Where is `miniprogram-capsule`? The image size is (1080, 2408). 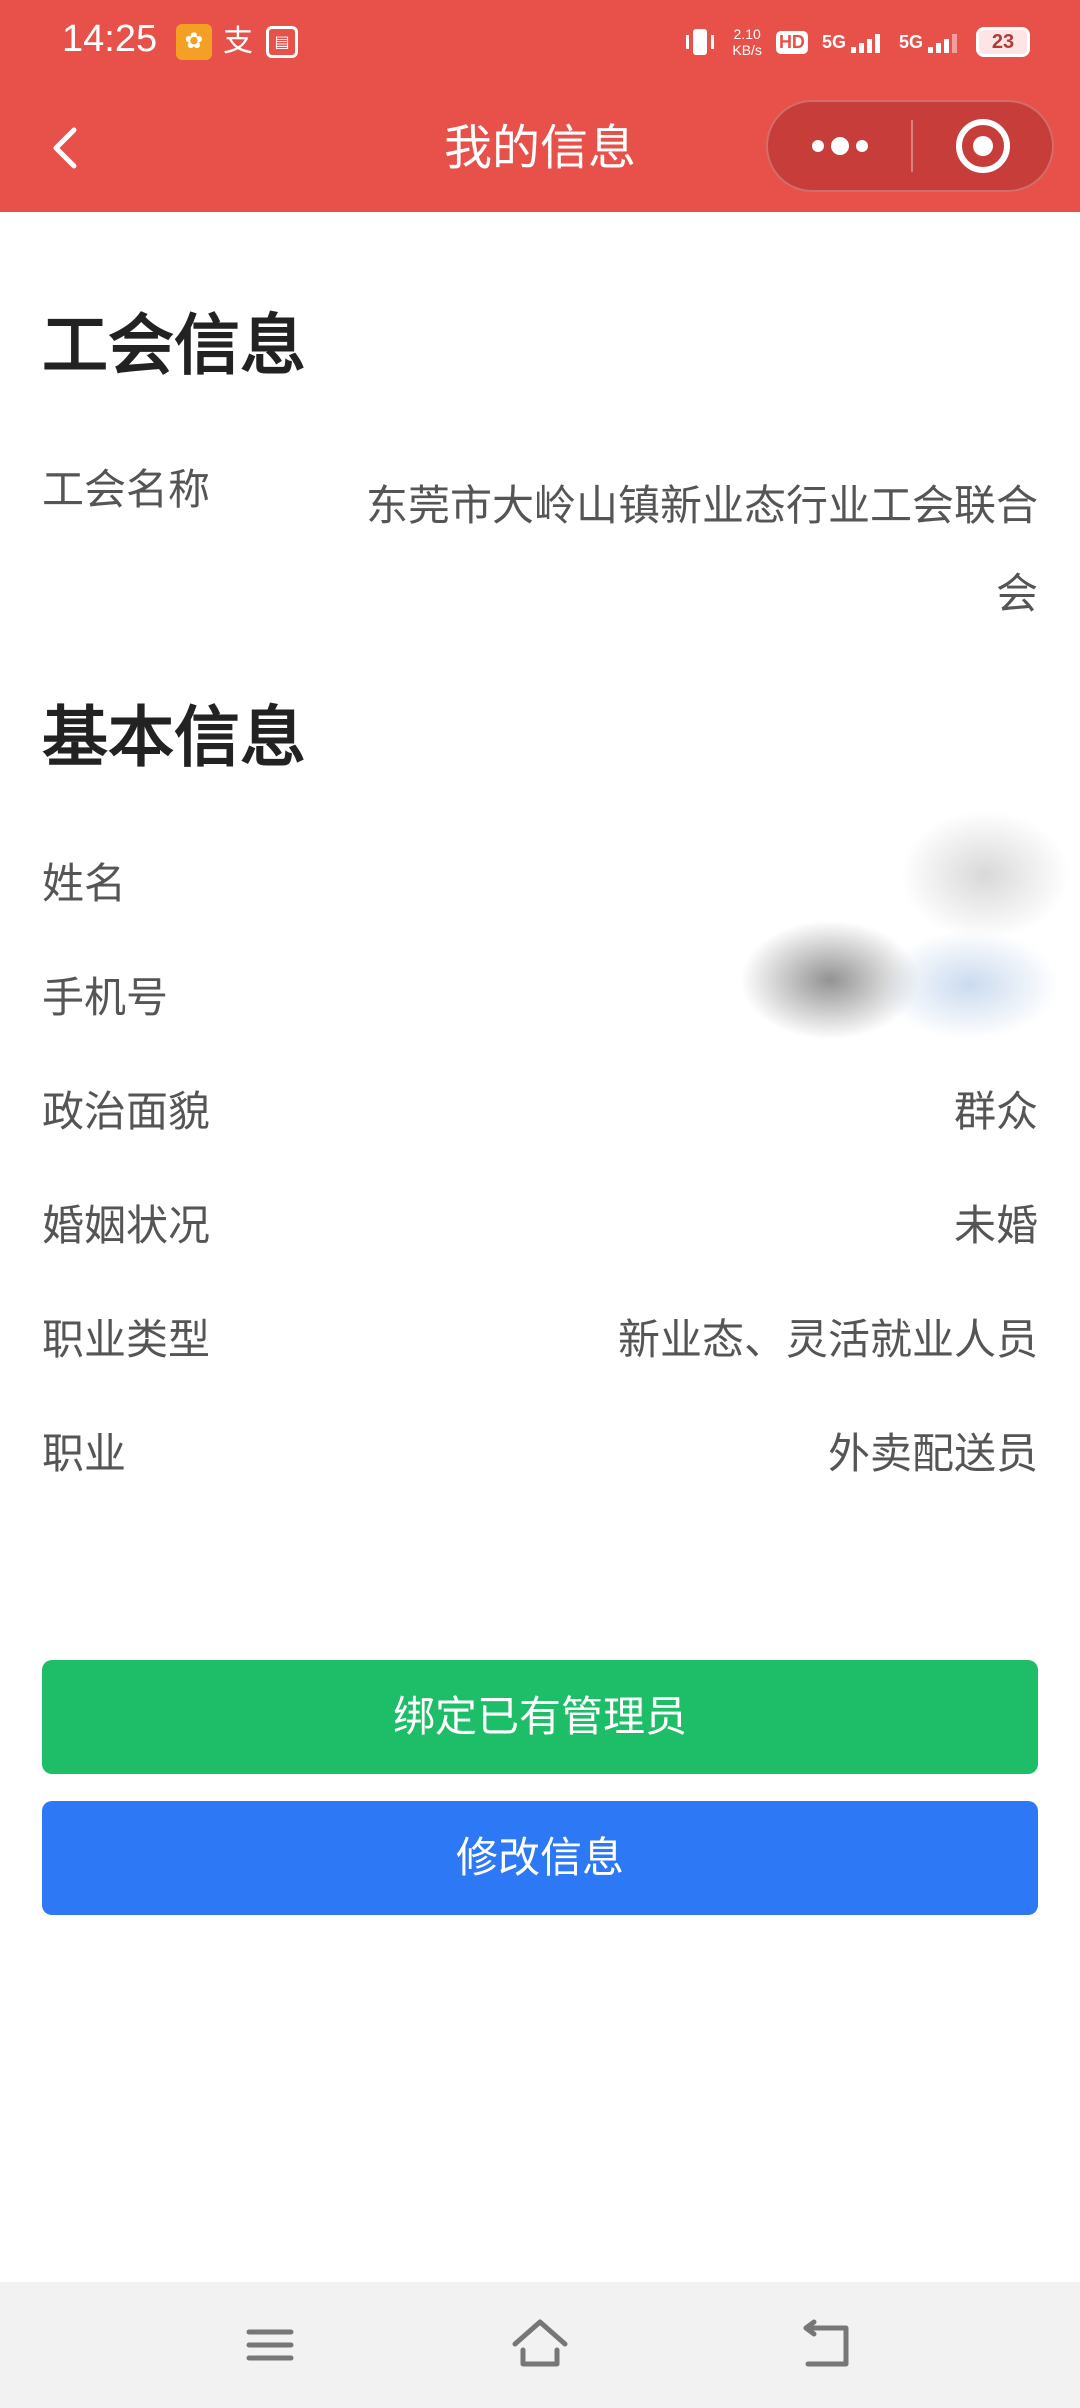 miniprogram-capsule is located at coordinates (910, 146).